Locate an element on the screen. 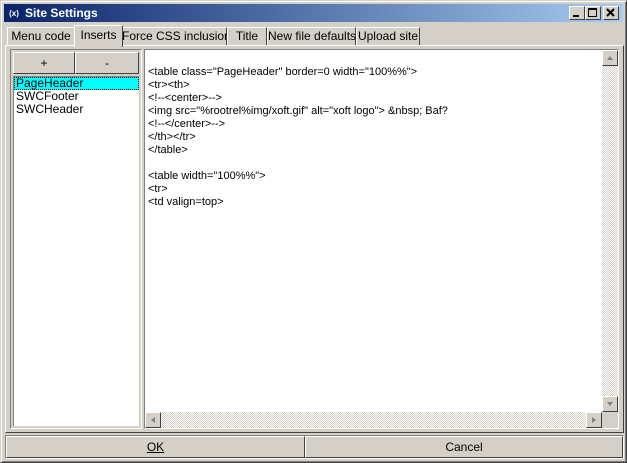 This screenshot has width=627, height=463. xoft-app-icon: (x) is located at coordinates (14, 13).